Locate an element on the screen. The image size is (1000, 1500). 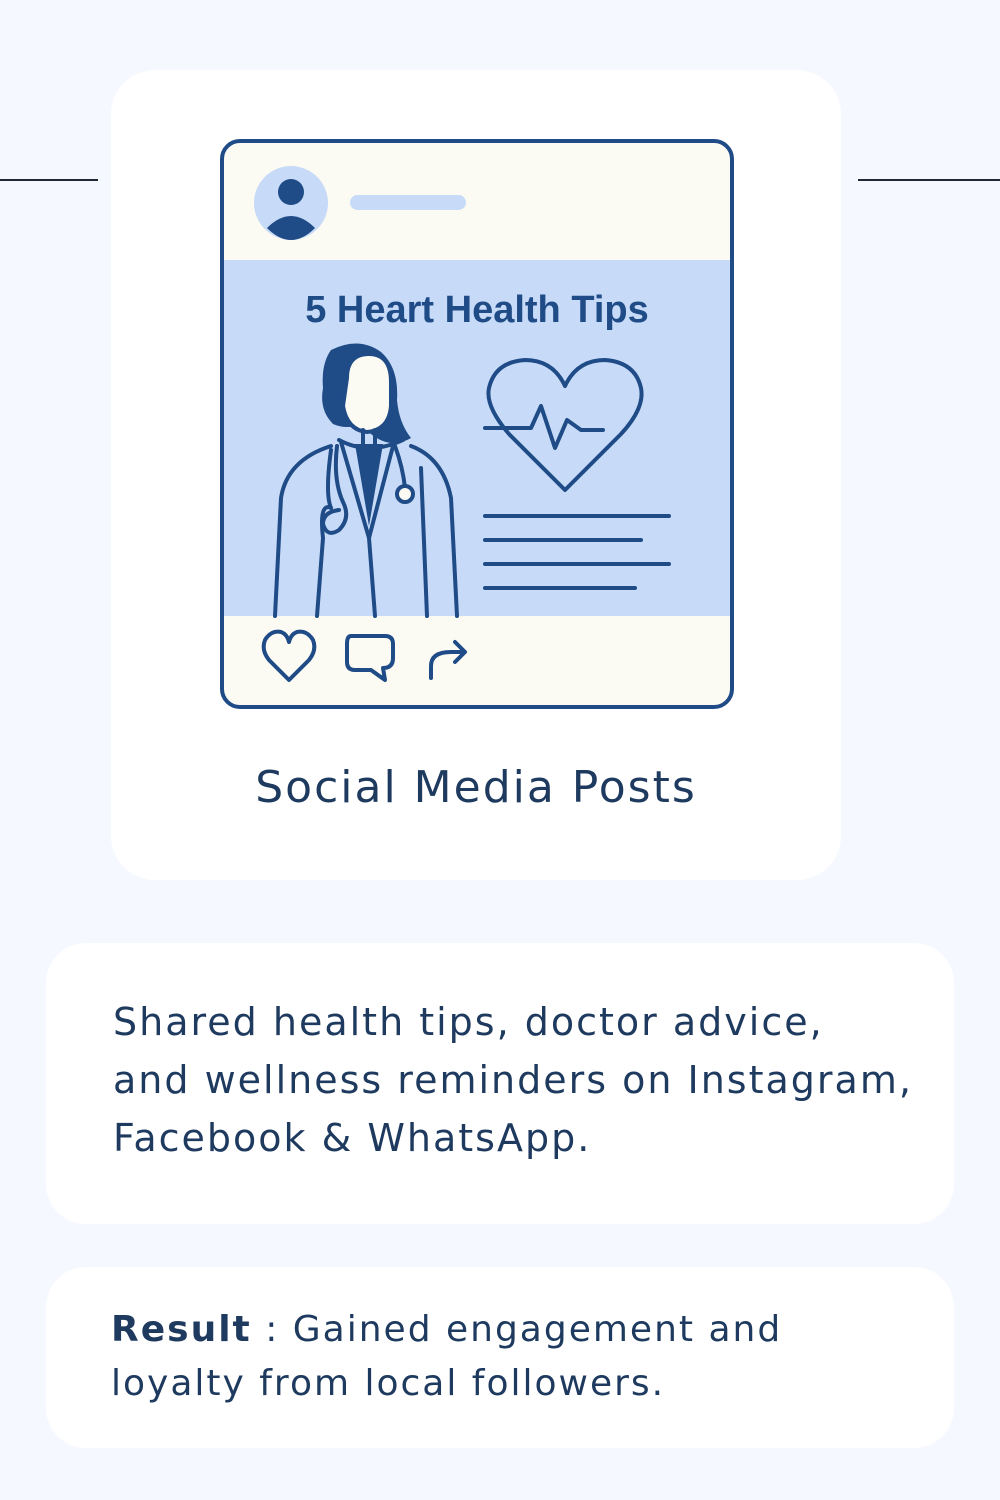
result-label: Result is located at coordinates (181, 1329).